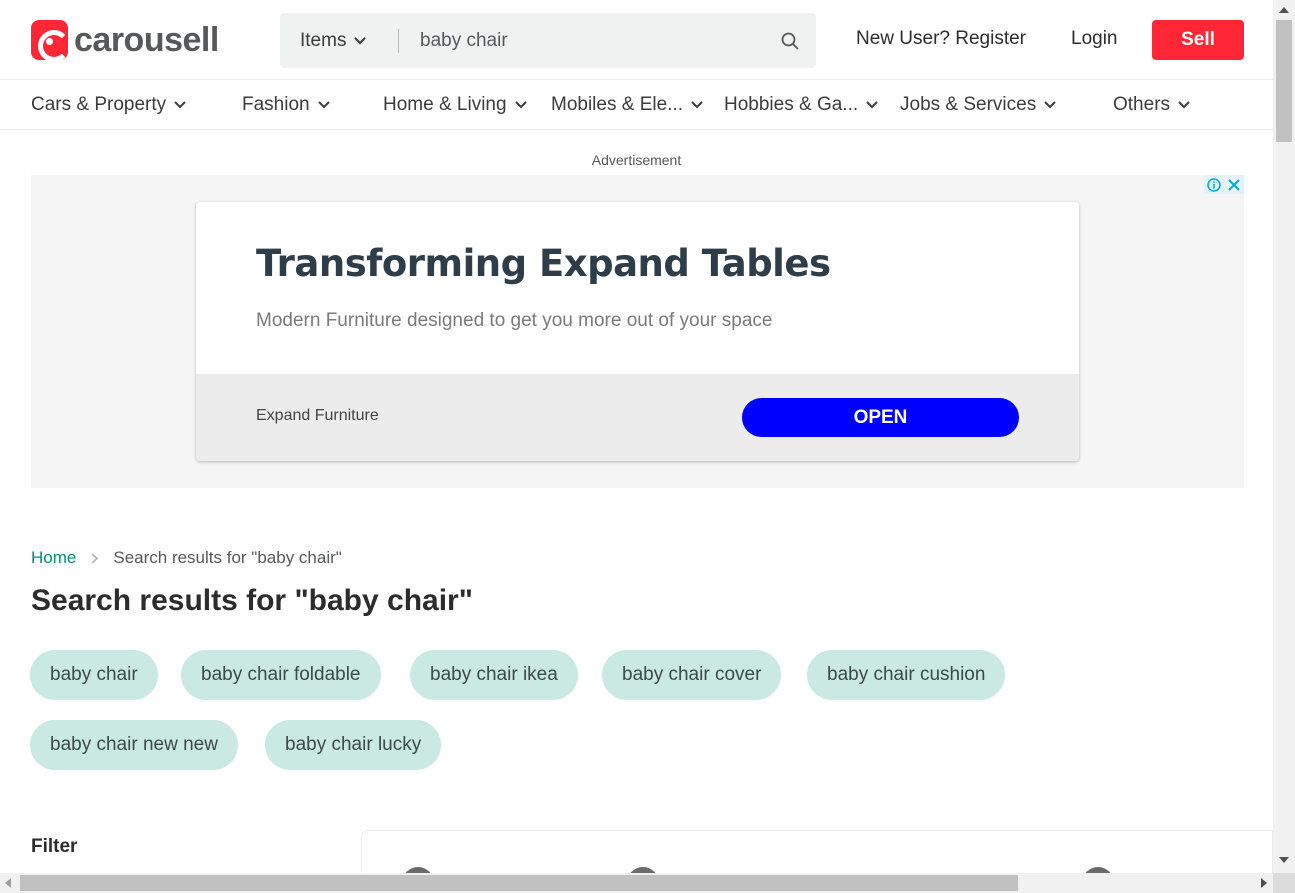 This screenshot has height=893, width=1295. I want to click on search-bar: Items, so click(548, 40).